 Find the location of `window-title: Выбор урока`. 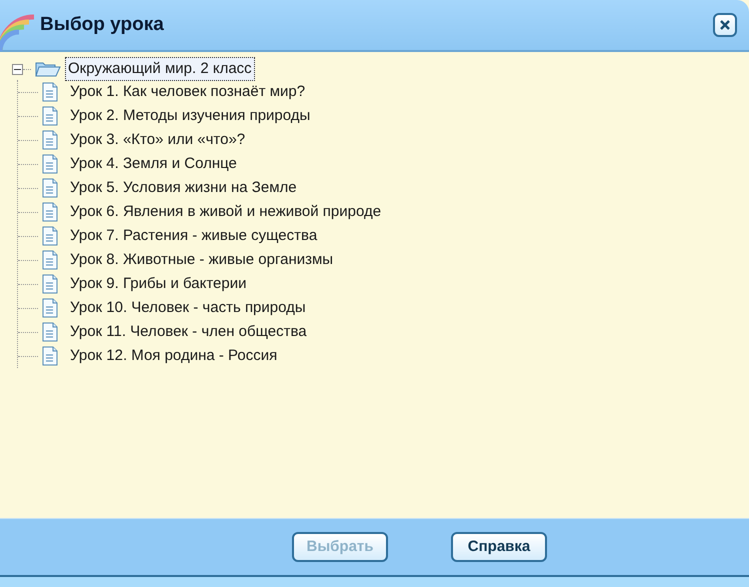

window-title: Выбор урока is located at coordinates (102, 24).